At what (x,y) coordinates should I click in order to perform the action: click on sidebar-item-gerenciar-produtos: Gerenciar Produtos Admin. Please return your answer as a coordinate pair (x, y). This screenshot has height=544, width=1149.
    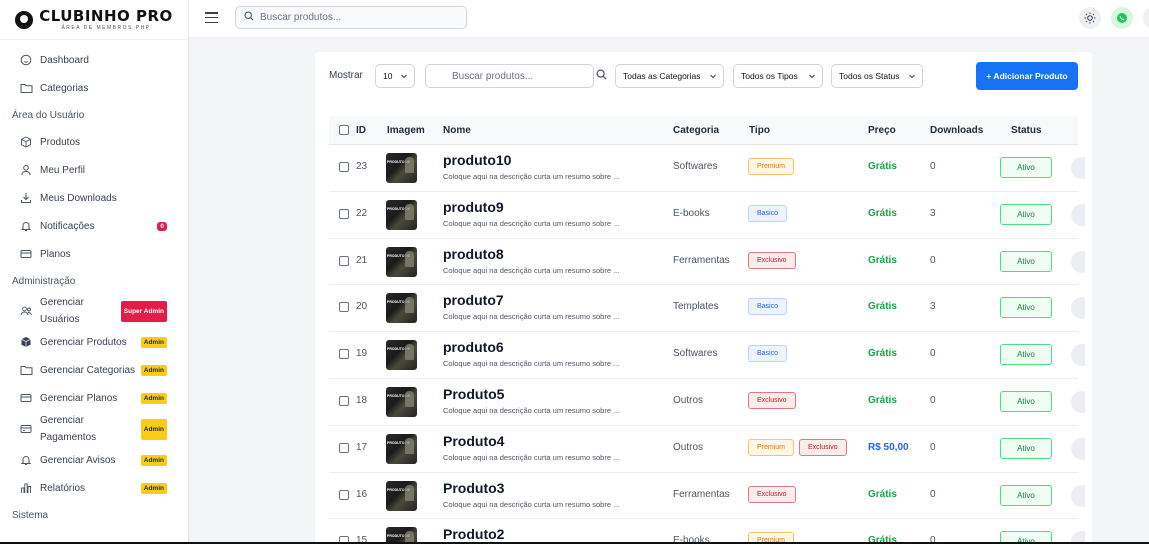
    Looking at the image, I should click on (94, 342).